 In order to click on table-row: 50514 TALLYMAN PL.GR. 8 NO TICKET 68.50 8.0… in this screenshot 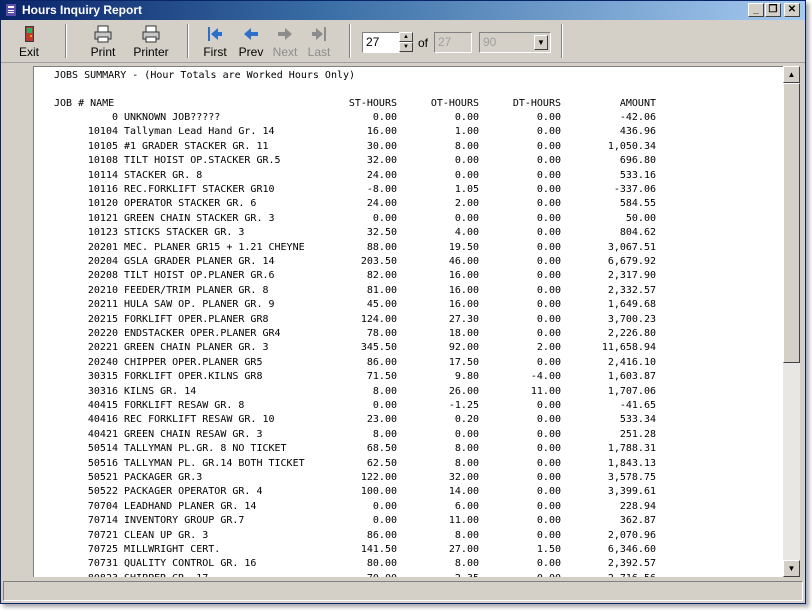, I will do `click(408, 449)`.